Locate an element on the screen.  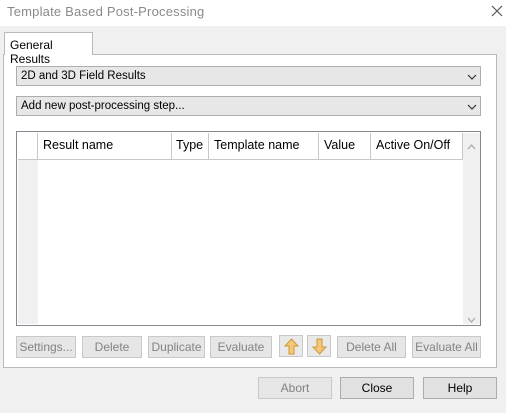
column-header-template-name: Template name is located at coordinates (264, 146).